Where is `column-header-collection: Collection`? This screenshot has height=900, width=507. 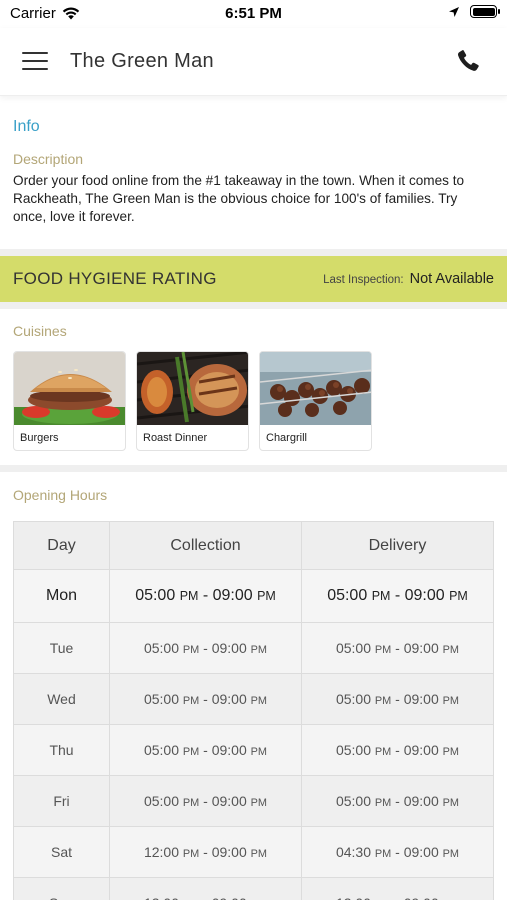
column-header-collection: Collection is located at coordinates (205, 545).